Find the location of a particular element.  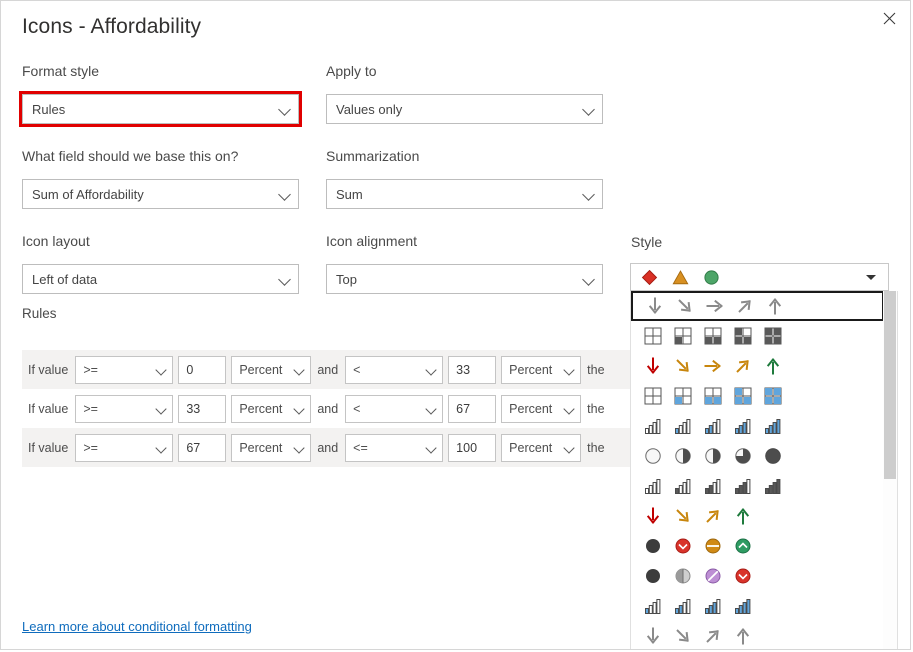

green-circle-icon is located at coordinates (711, 277).